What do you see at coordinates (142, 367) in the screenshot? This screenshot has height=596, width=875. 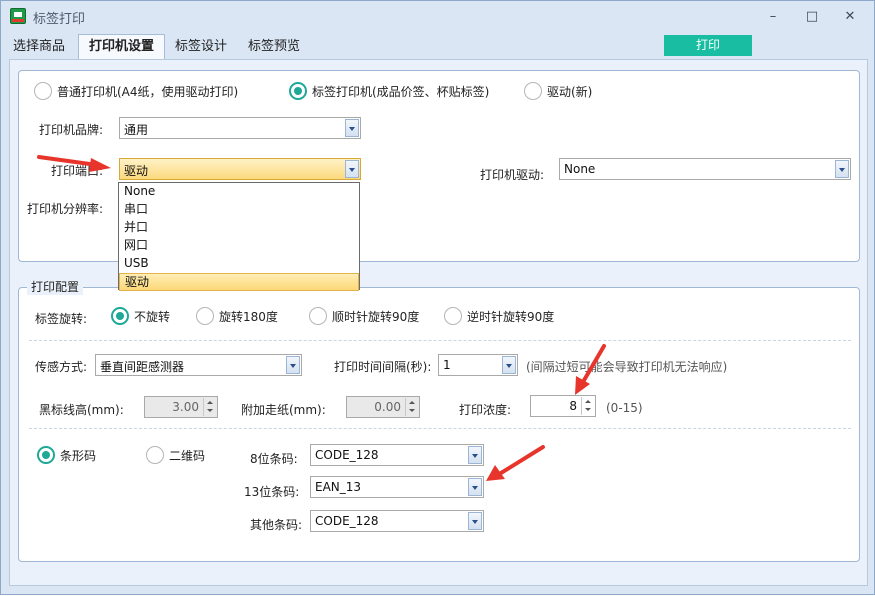 I see `sensor-value: 垂直间距感测器` at bounding box center [142, 367].